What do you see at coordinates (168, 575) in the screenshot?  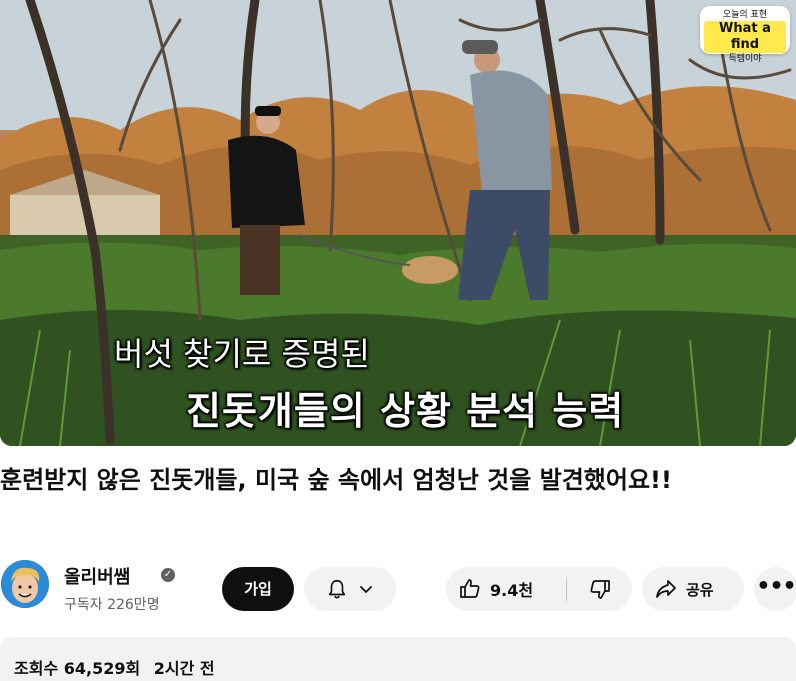 I see `verified-check-icon: ✓` at bounding box center [168, 575].